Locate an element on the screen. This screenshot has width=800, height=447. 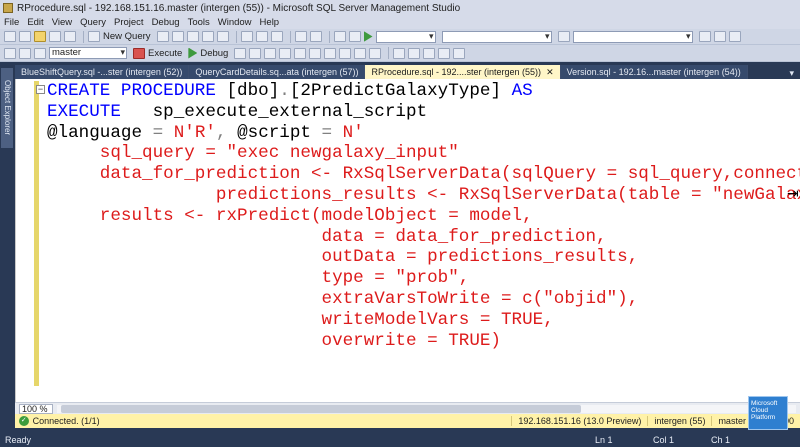
database-engine-query-icon is located at coordinates (162, 36).